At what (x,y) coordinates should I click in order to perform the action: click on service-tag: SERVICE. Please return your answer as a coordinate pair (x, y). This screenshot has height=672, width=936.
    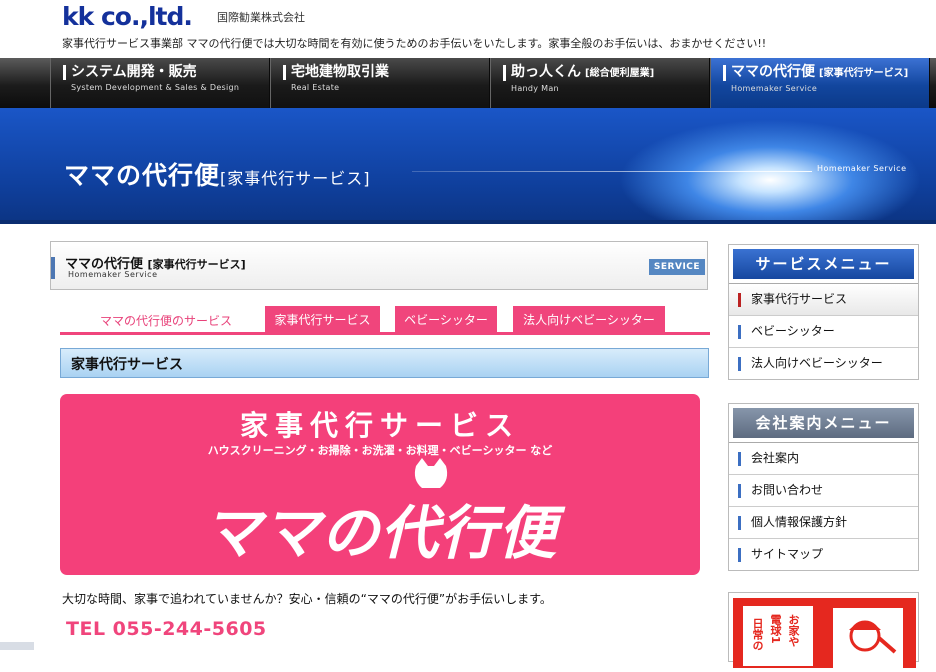
    Looking at the image, I should click on (677, 267).